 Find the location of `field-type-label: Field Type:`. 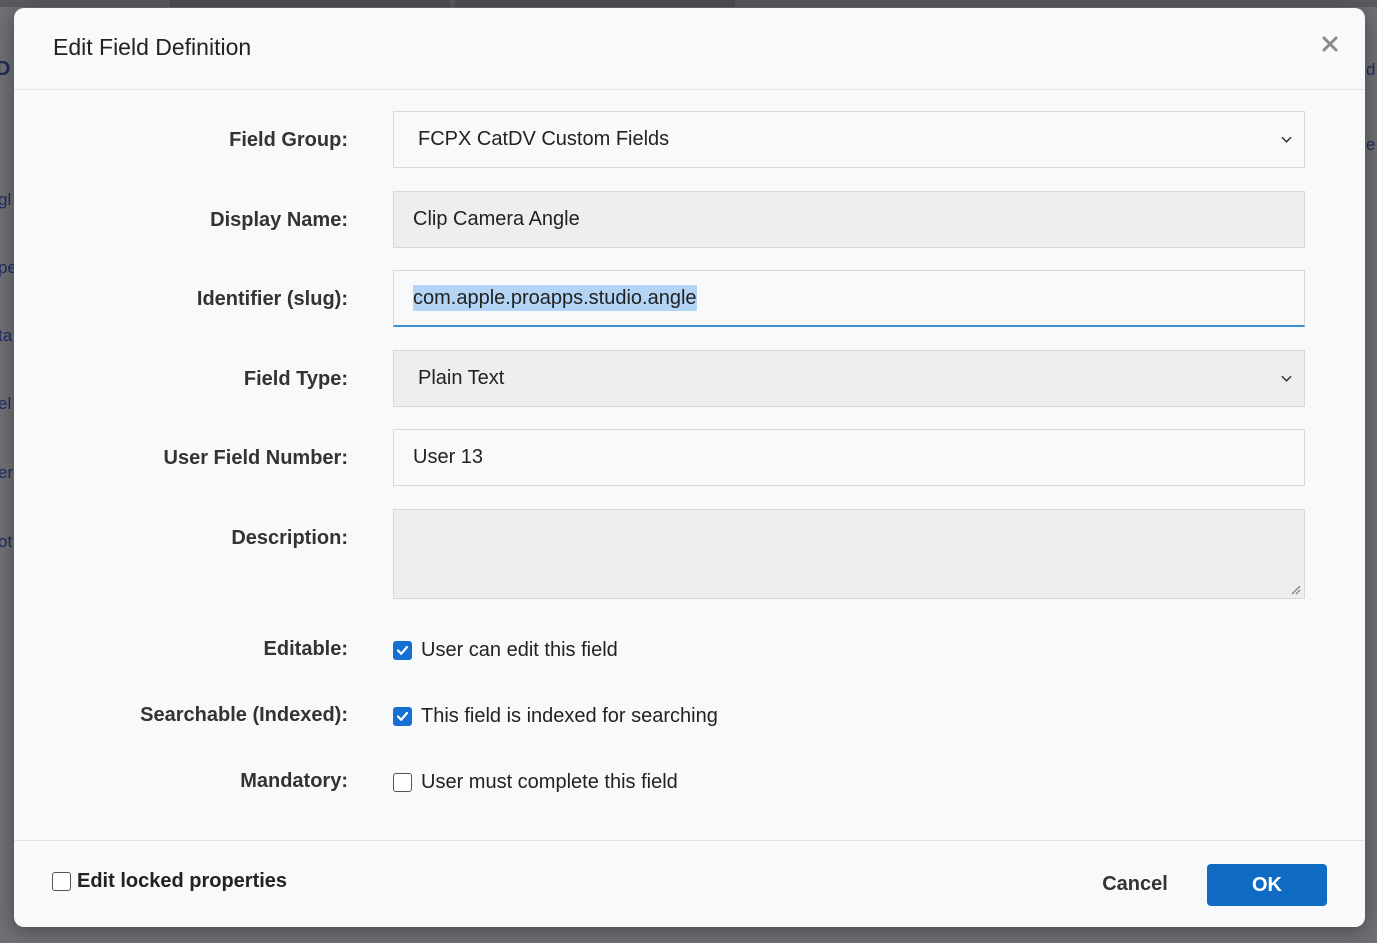

field-type-label: Field Type: is located at coordinates (295, 379).